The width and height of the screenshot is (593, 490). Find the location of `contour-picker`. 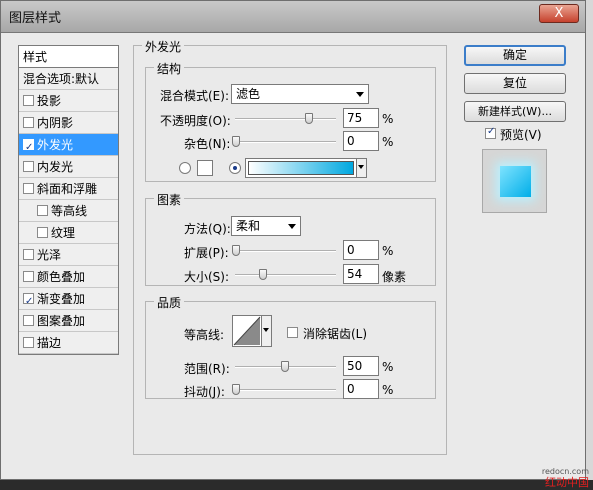

contour-picker is located at coordinates (252, 331).